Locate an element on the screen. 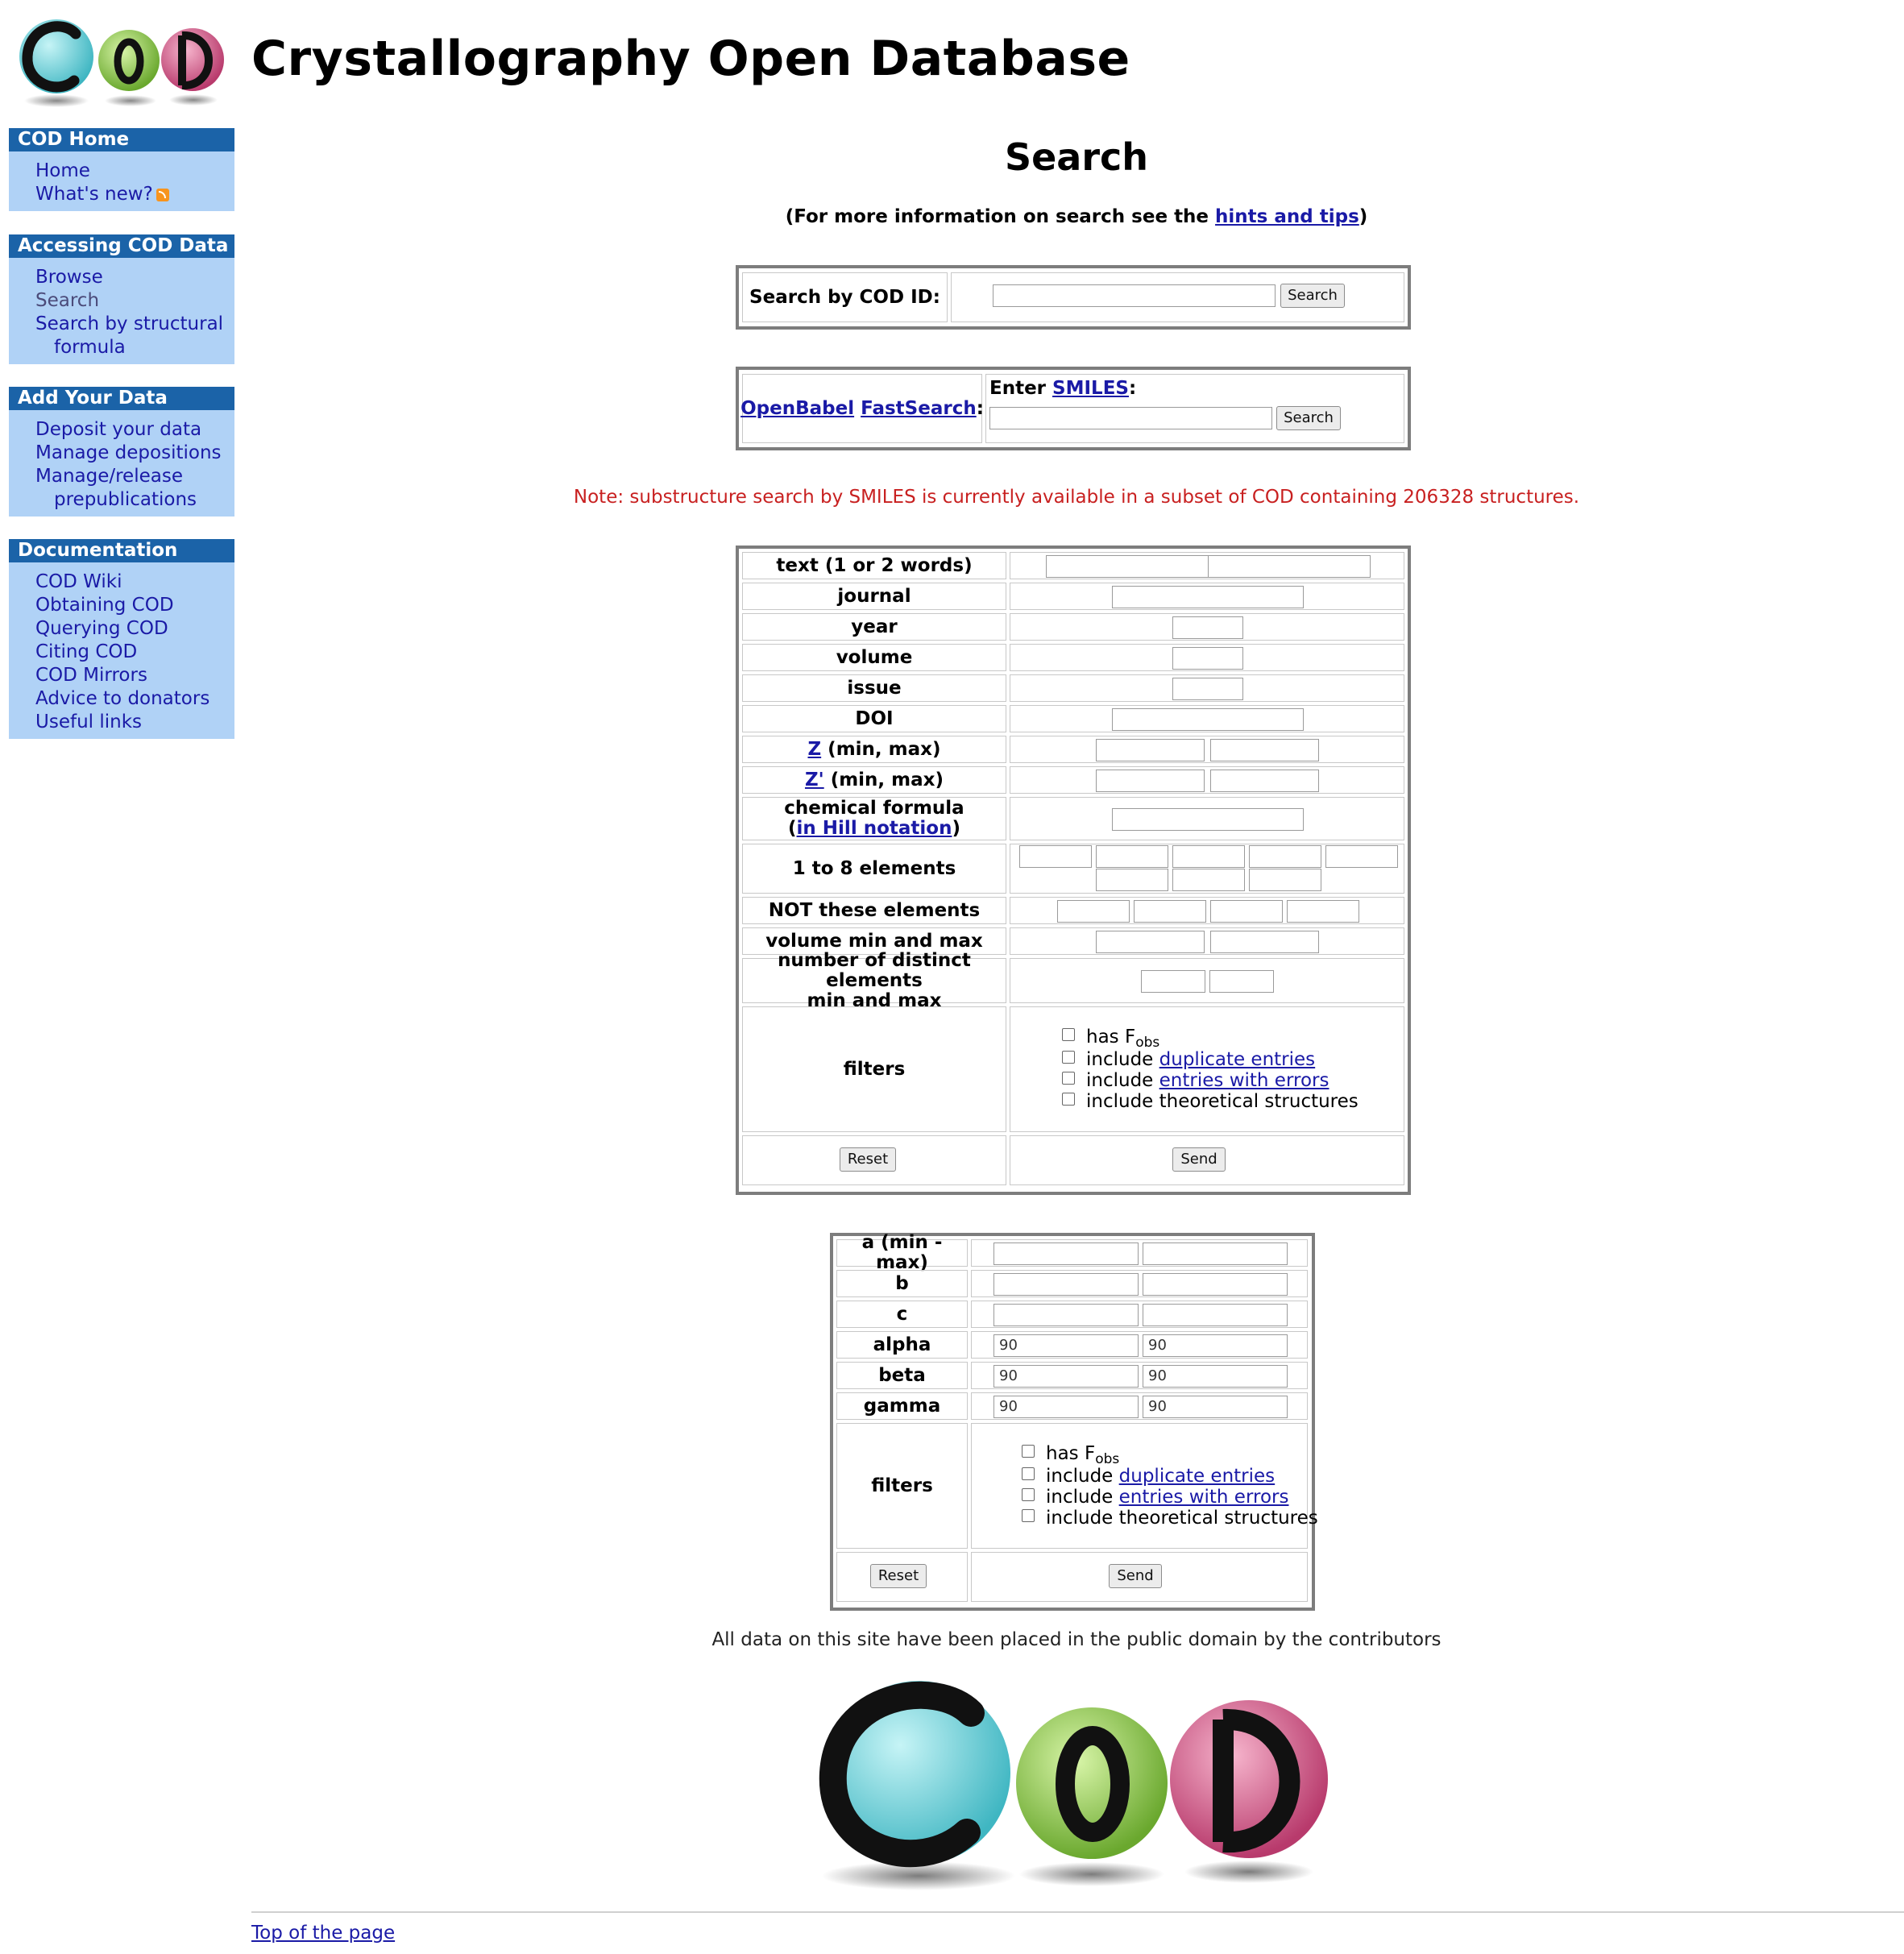 The width and height of the screenshot is (1904, 1954). z-max-input is located at coordinates (1264, 750).